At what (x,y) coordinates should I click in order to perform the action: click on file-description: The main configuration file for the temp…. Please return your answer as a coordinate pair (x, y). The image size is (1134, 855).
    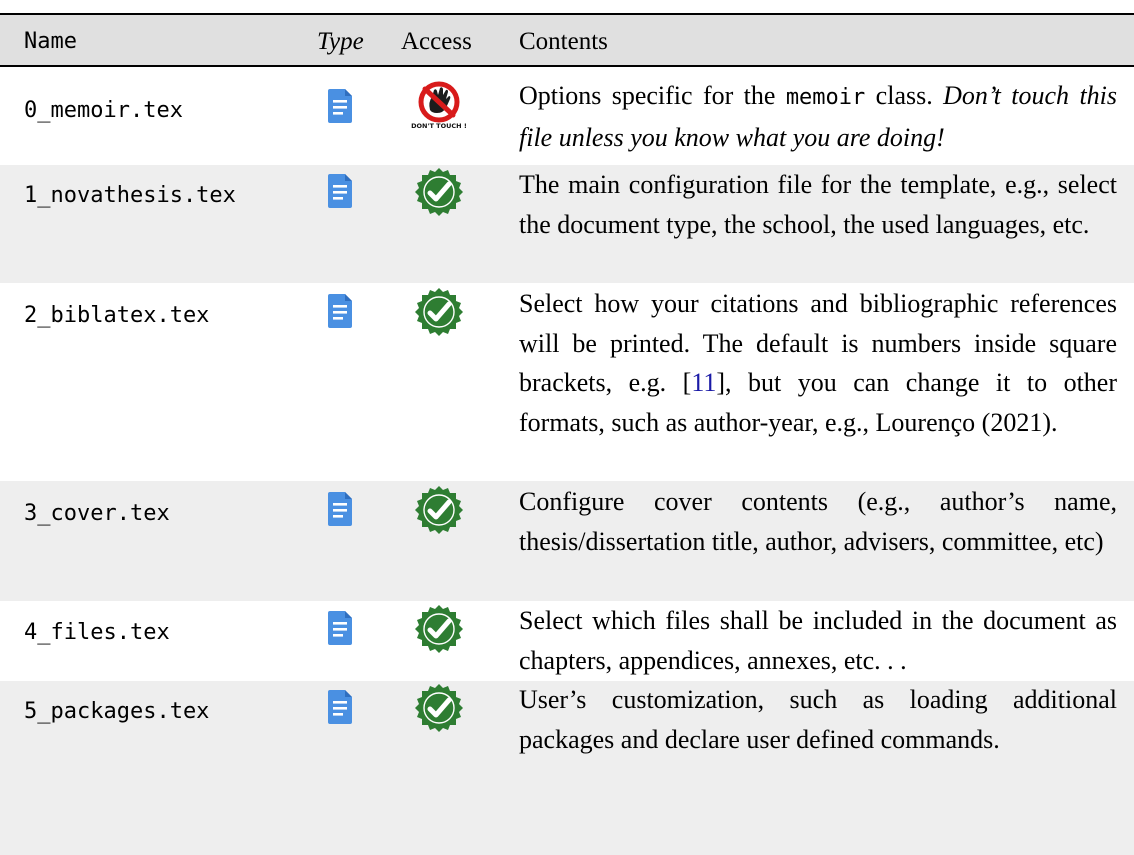
    Looking at the image, I should click on (818, 204).